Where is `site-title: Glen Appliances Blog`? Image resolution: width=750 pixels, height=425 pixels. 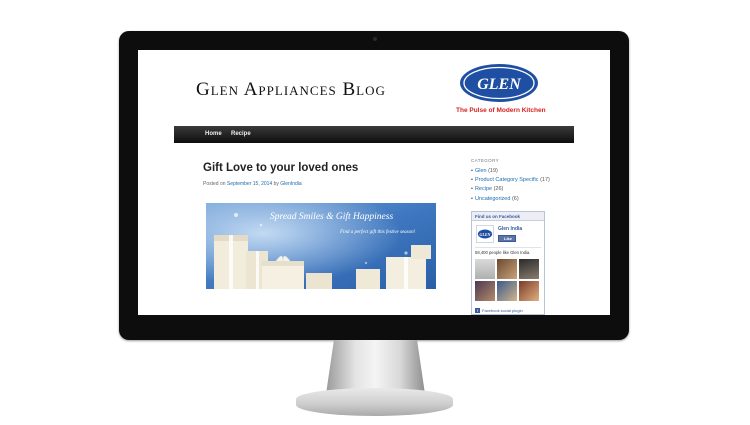
site-title: Glen Appliances Blog is located at coordinates (291, 90).